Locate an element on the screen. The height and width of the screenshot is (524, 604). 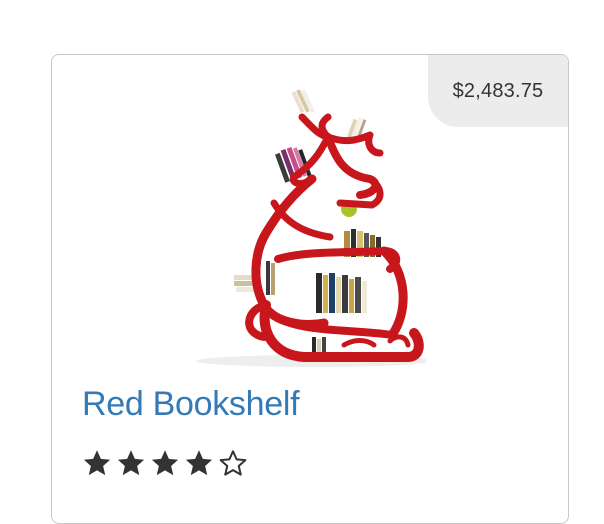
price-tag: $2,483.75 is located at coordinates (498, 91).